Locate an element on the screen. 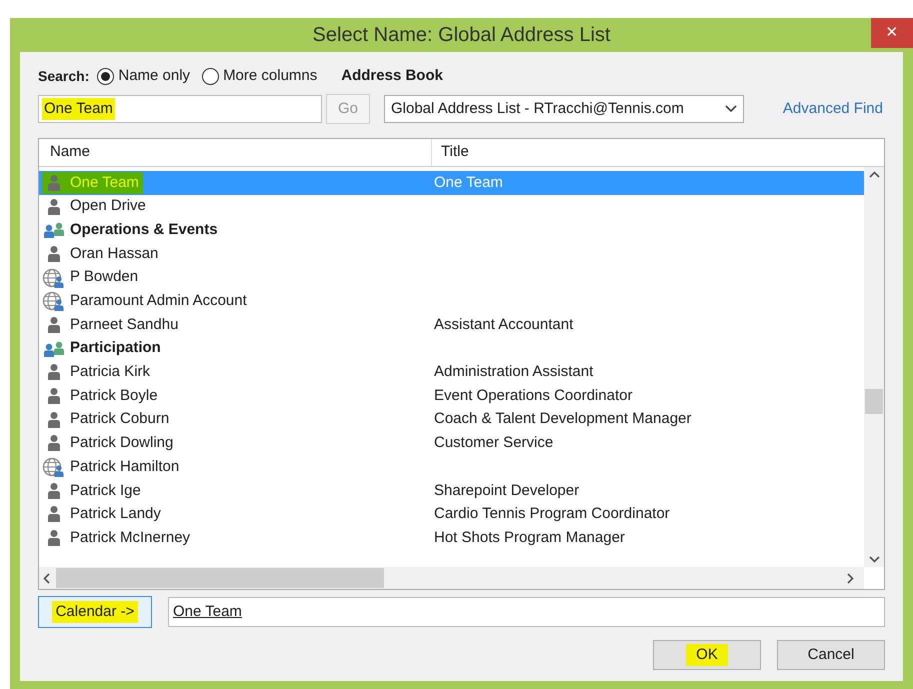  recipient-field: One Team is located at coordinates (526, 612).